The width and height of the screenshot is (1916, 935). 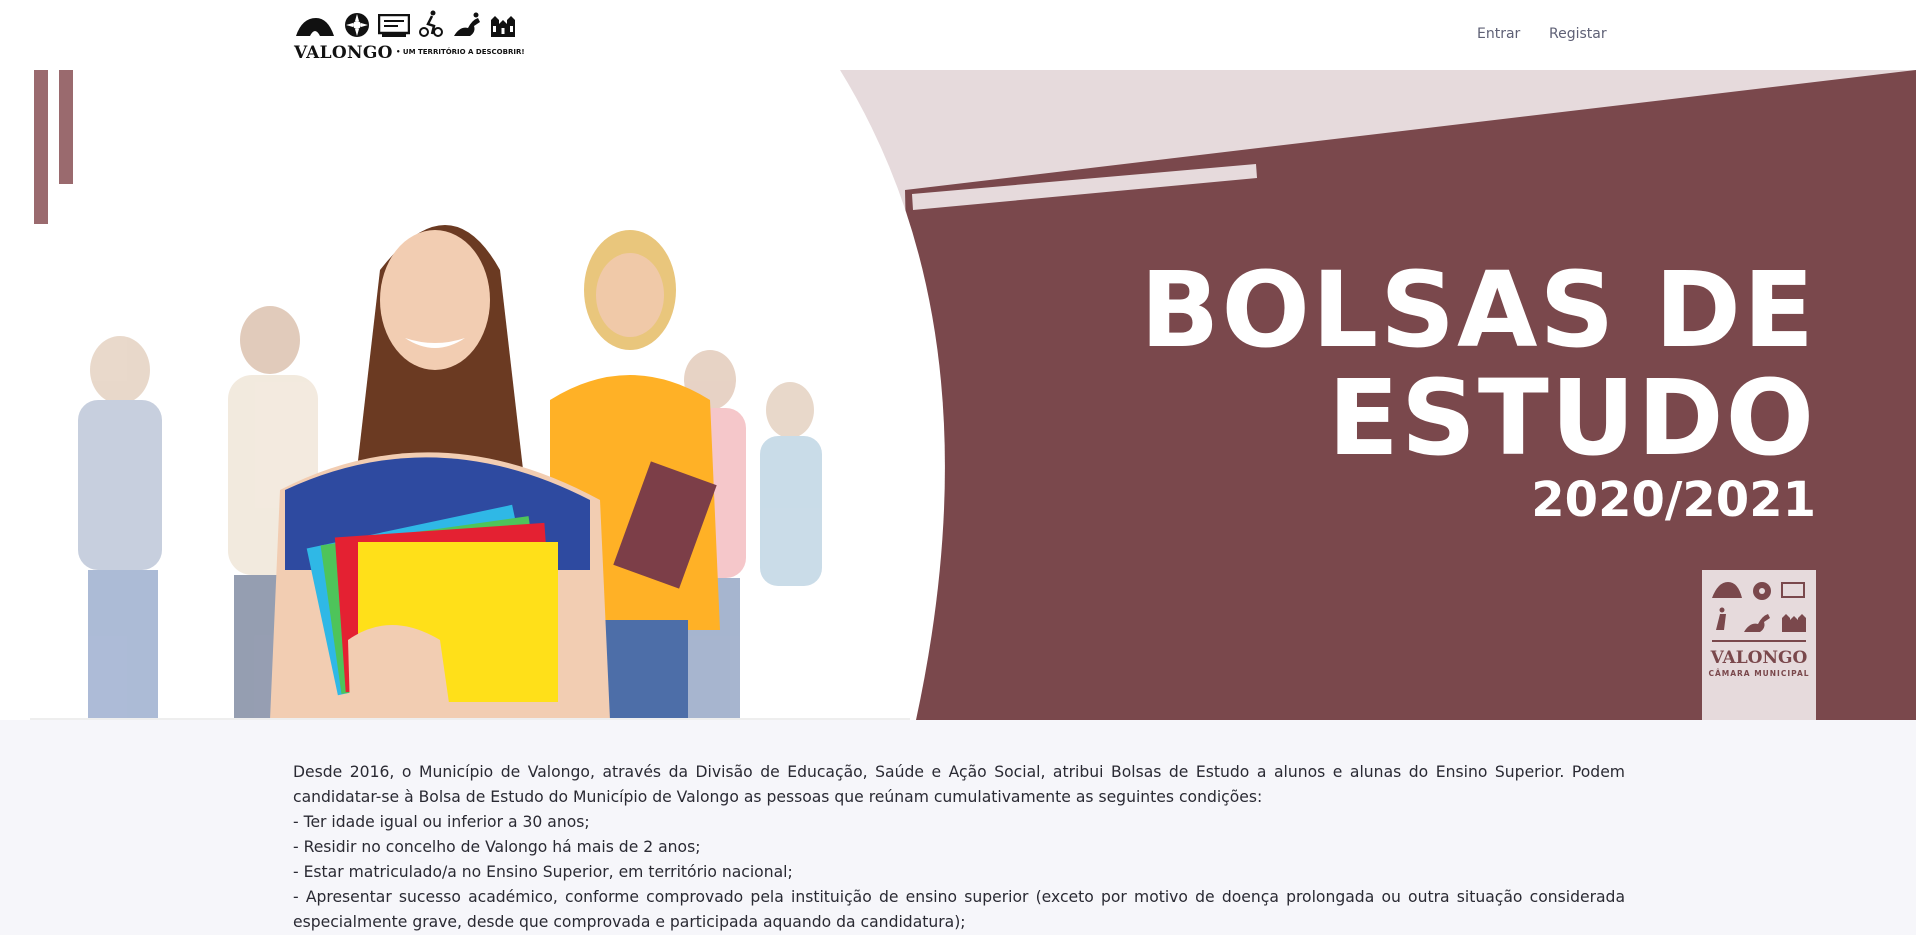 I want to click on hero-title-line2: ESTUDO, so click(x=1571, y=418).